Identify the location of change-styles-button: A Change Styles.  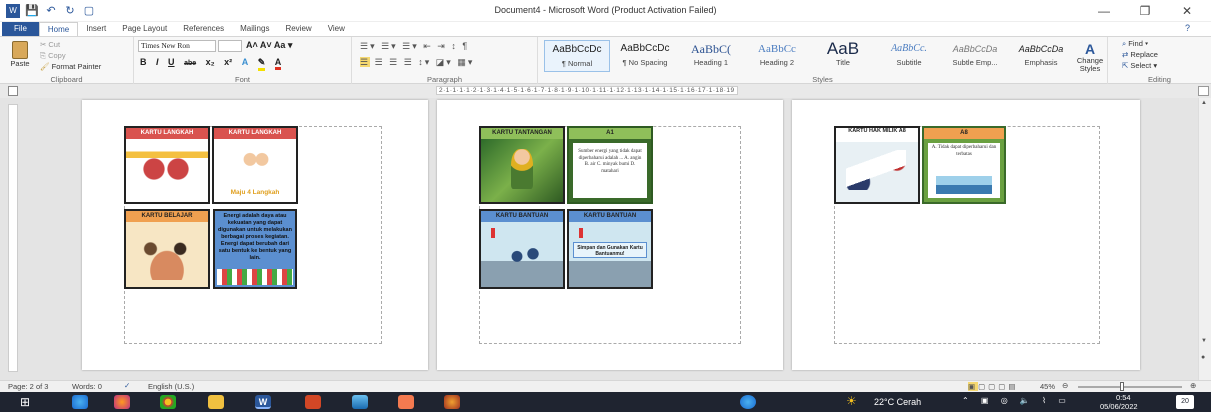
(1090, 57).